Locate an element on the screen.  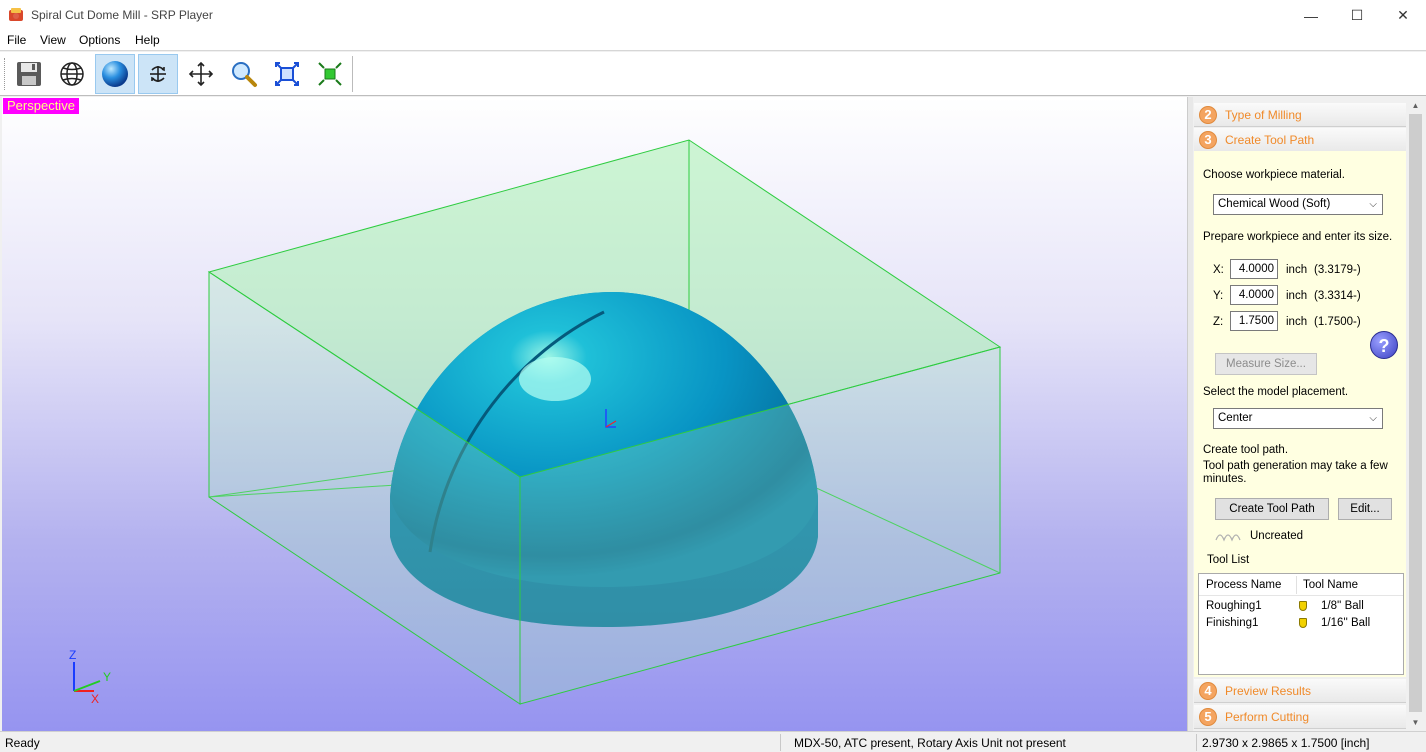
maximize-button: ☐ is located at coordinates (1357, 15).